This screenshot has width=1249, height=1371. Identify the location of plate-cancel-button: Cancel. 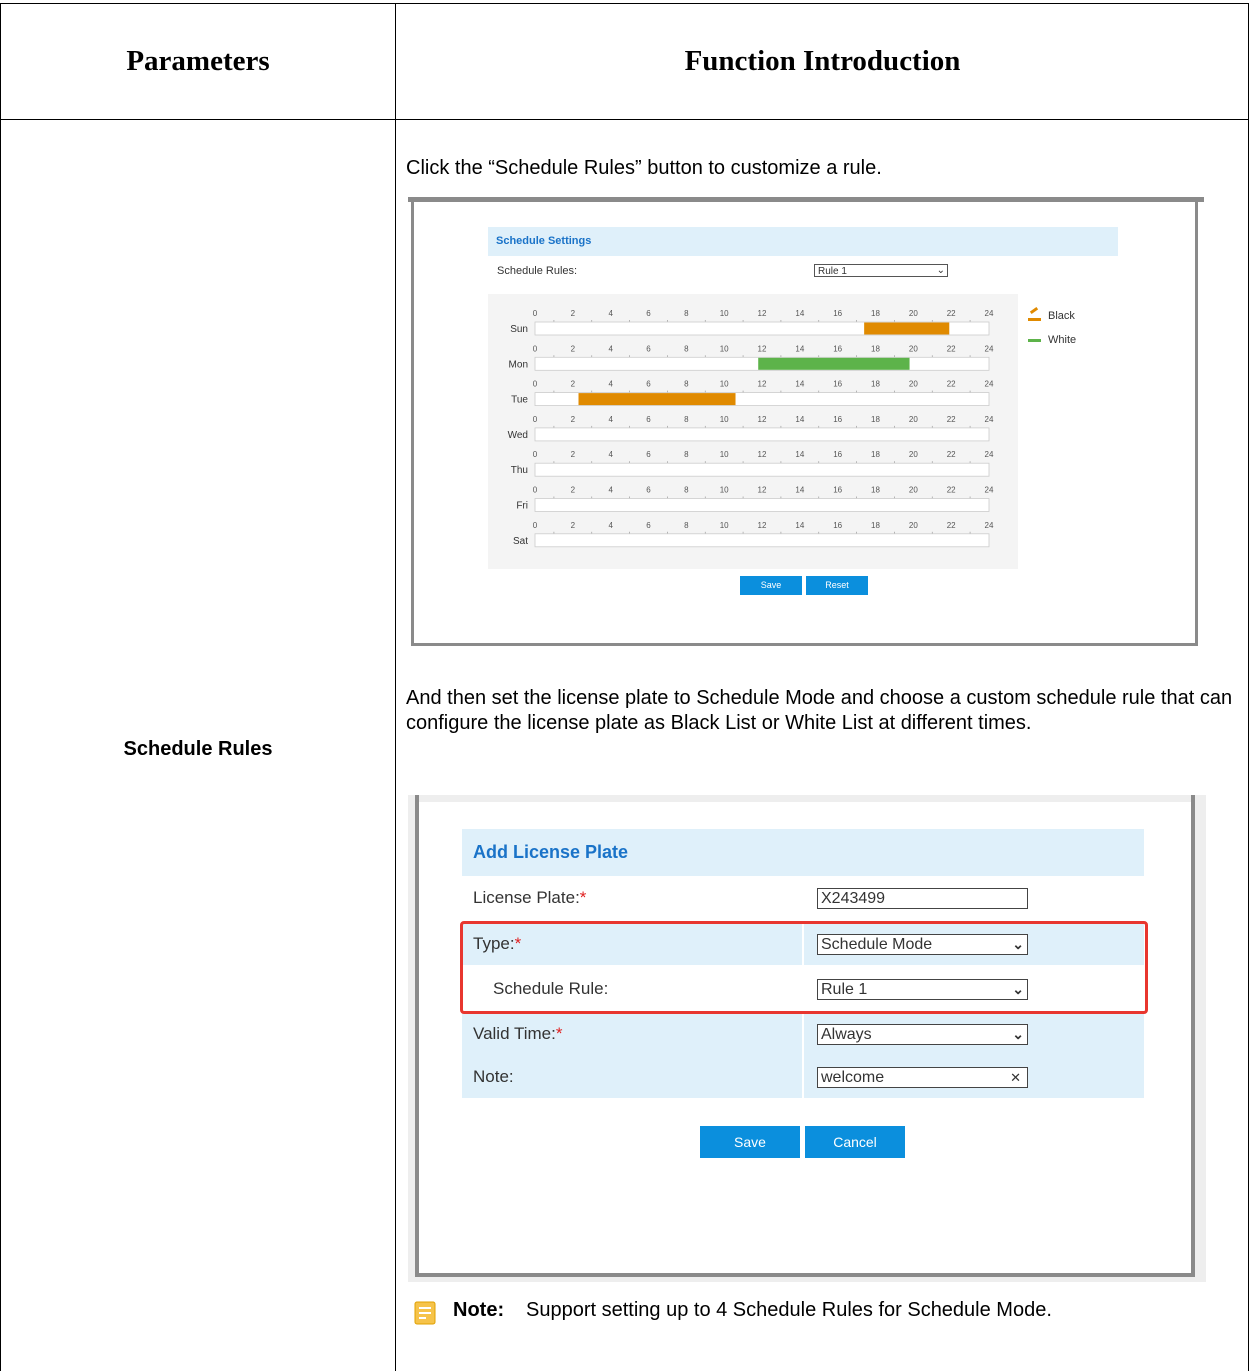
(855, 1142).